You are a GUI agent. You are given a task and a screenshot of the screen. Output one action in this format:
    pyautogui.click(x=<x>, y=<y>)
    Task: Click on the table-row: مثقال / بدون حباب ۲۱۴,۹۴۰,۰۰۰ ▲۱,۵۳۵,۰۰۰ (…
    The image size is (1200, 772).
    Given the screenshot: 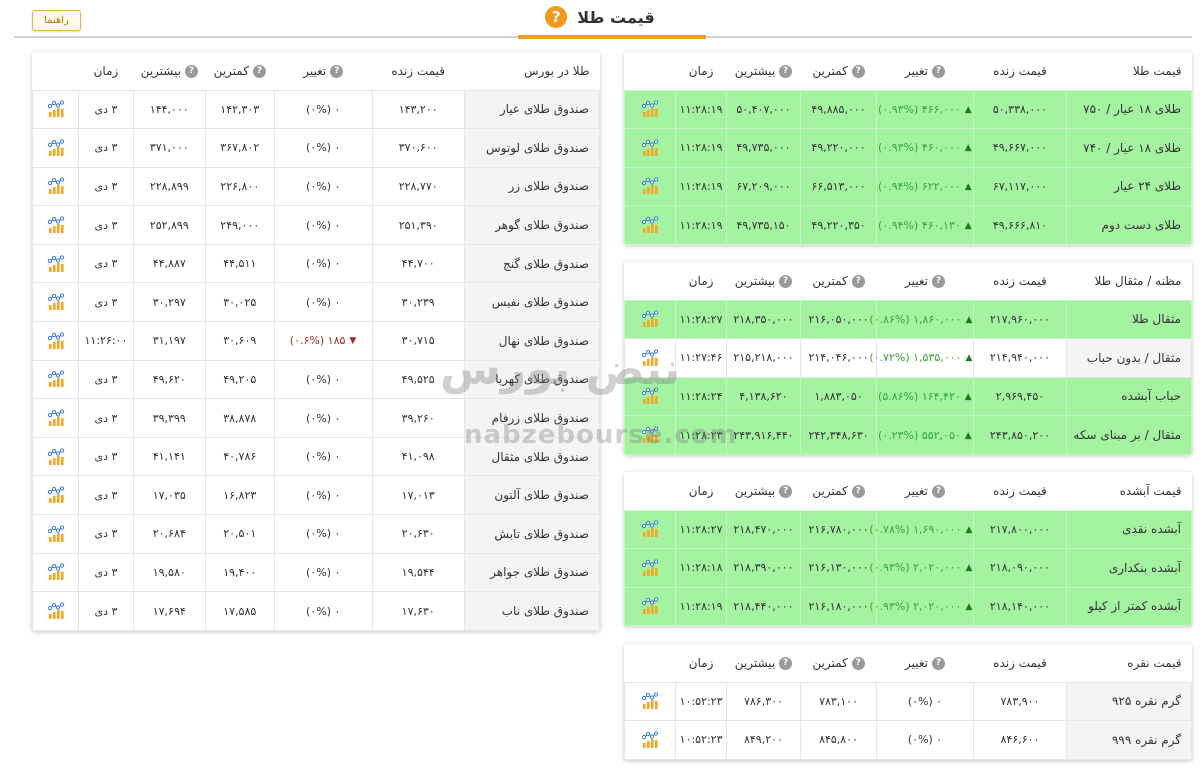 What is the action you would take?
    pyautogui.click(x=908, y=358)
    